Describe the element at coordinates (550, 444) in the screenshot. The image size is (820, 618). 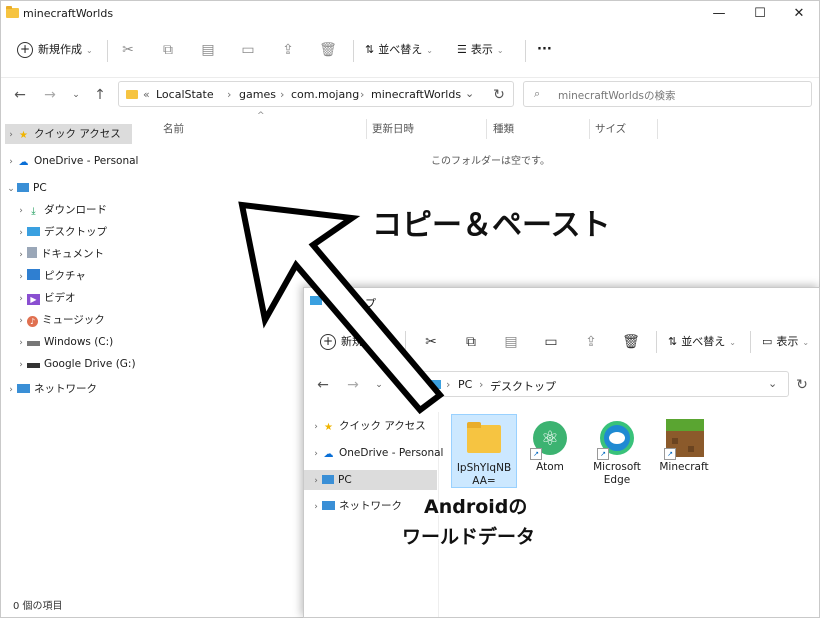
I see `file-item-atom: ⚛ ↗ Atom` at that location.